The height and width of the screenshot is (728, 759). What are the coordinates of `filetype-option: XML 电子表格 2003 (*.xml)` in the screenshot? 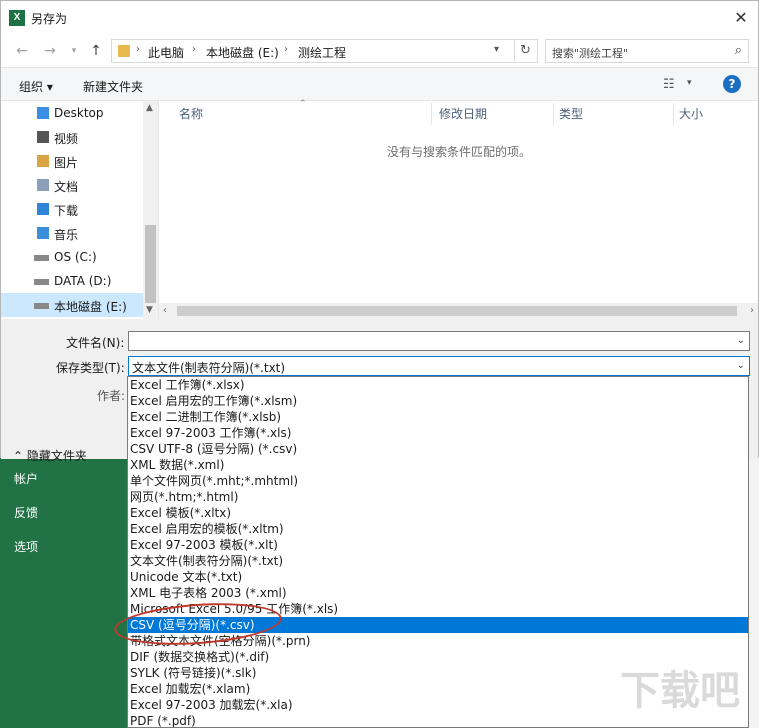 It's located at (438, 593).